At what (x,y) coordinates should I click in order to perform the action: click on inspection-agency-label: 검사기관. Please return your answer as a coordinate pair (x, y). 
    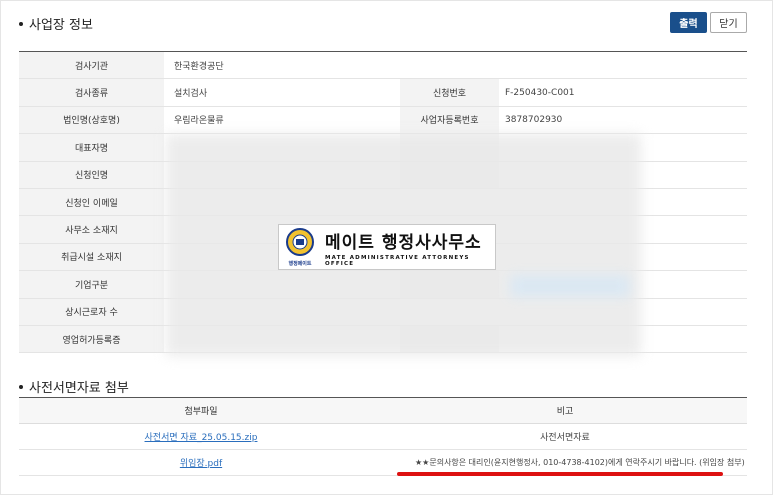
    Looking at the image, I should click on (91, 65).